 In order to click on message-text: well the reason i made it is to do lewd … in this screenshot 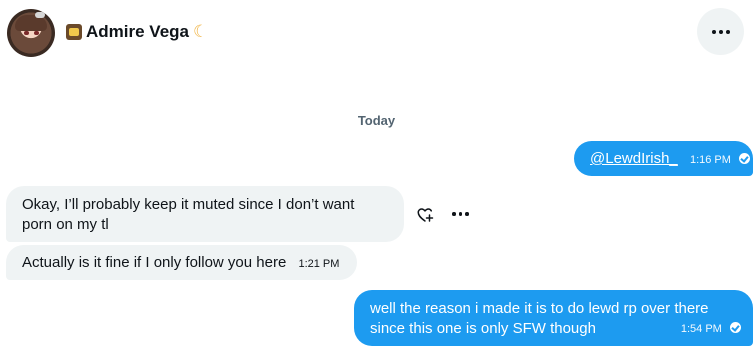, I will do `click(539, 318)`.